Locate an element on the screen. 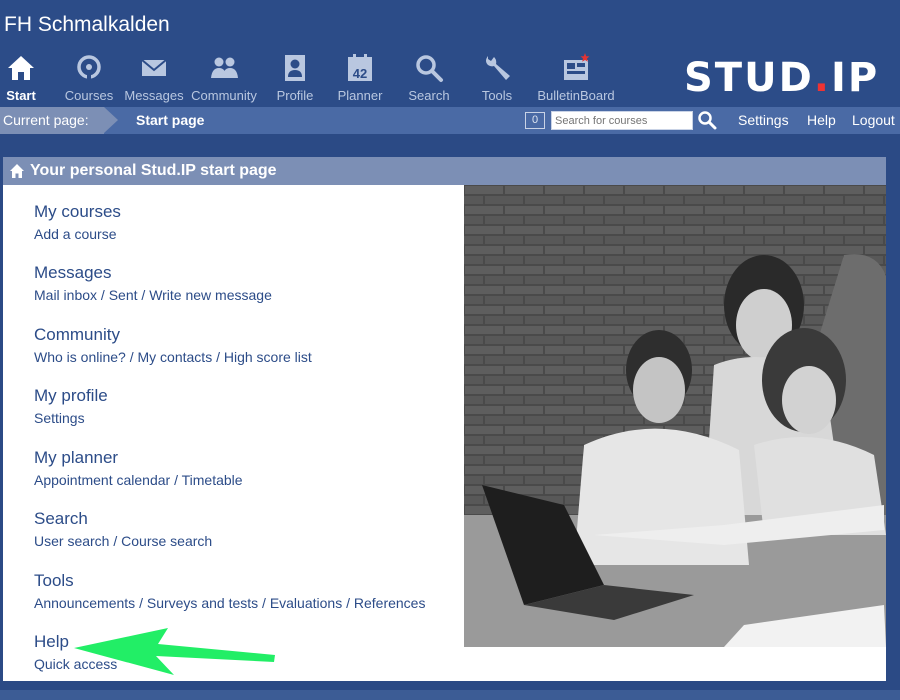  nav-item-messages: Messages is located at coordinates (154, 78).